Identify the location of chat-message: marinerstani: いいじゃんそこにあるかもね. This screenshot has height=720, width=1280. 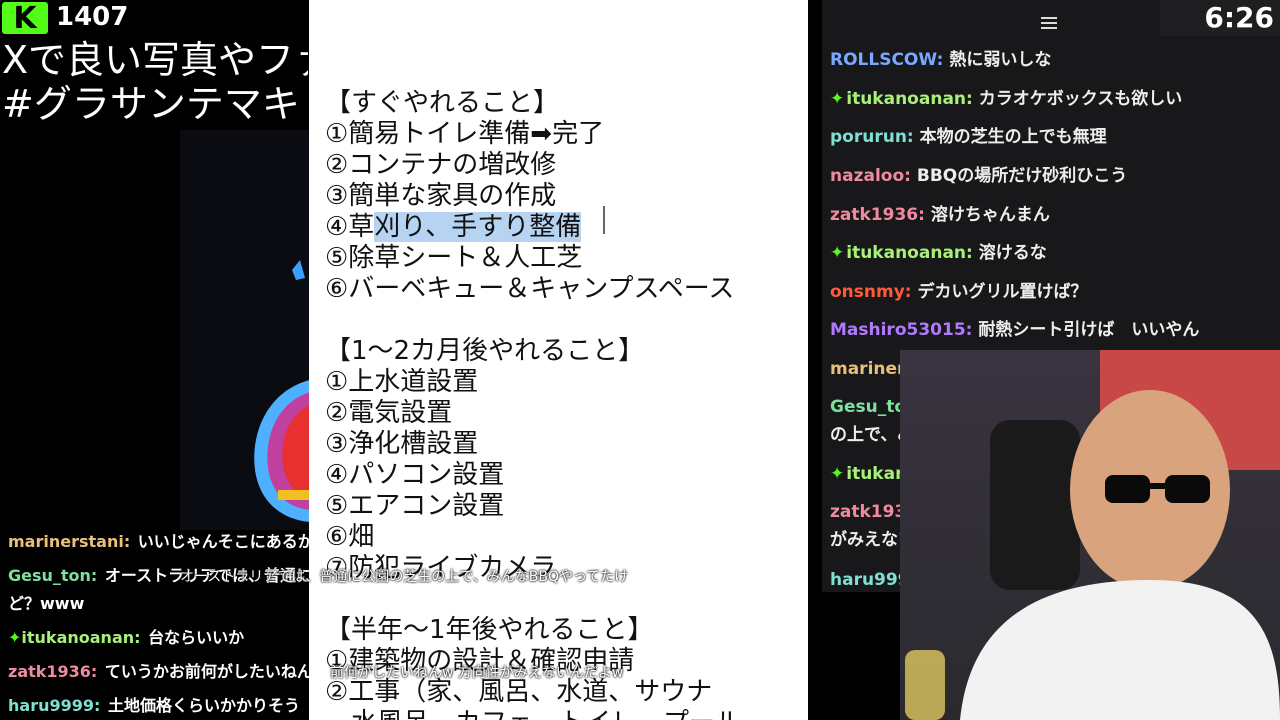
(169, 543).